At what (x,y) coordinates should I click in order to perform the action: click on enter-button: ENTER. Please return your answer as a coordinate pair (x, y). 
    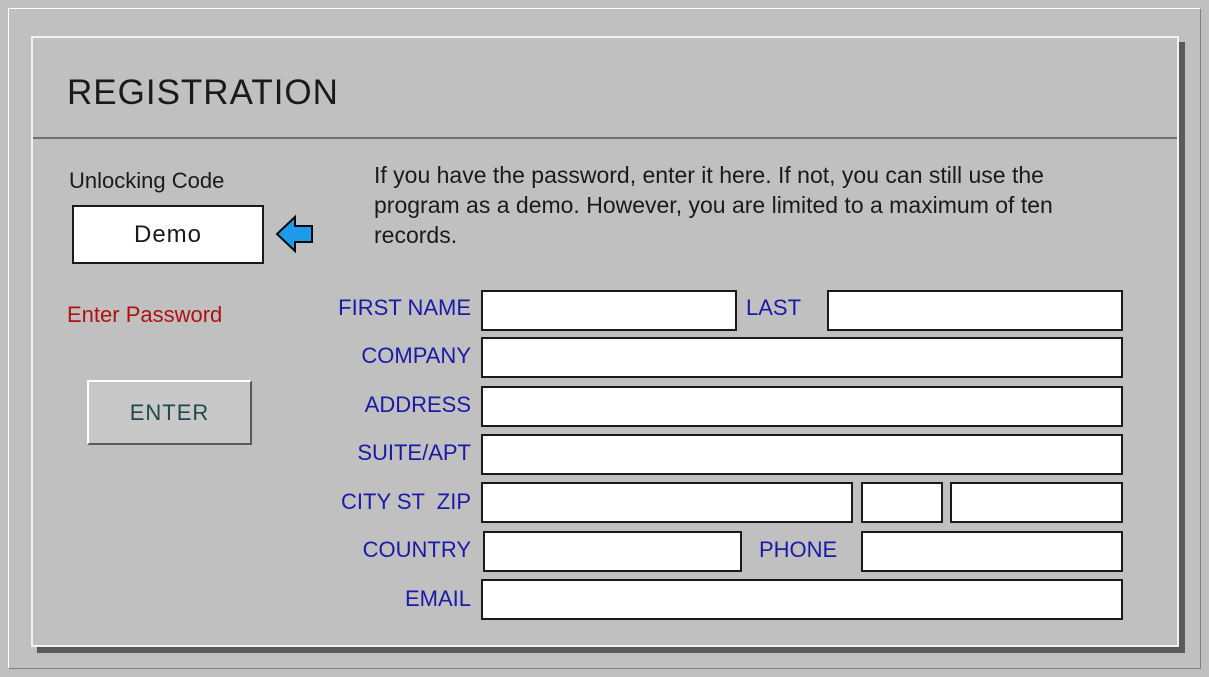
    Looking at the image, I should click on (169, 412).